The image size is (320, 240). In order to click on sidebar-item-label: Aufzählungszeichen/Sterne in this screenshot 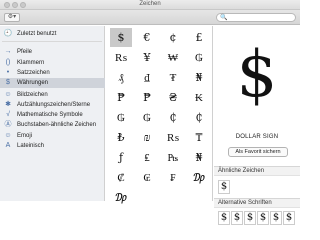, I will do `click(54, 105)`.